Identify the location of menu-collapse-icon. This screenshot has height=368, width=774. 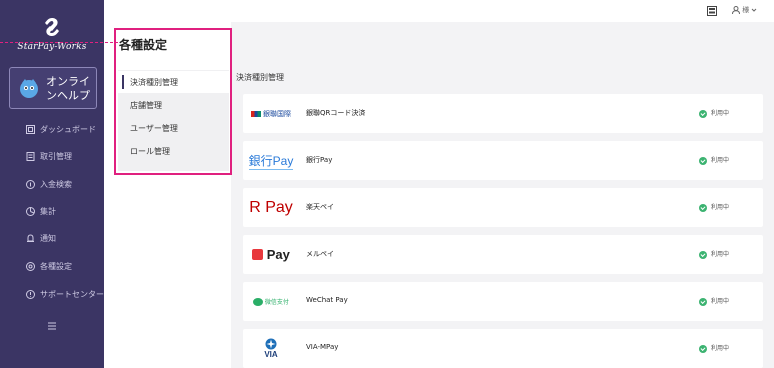
(52, 326).